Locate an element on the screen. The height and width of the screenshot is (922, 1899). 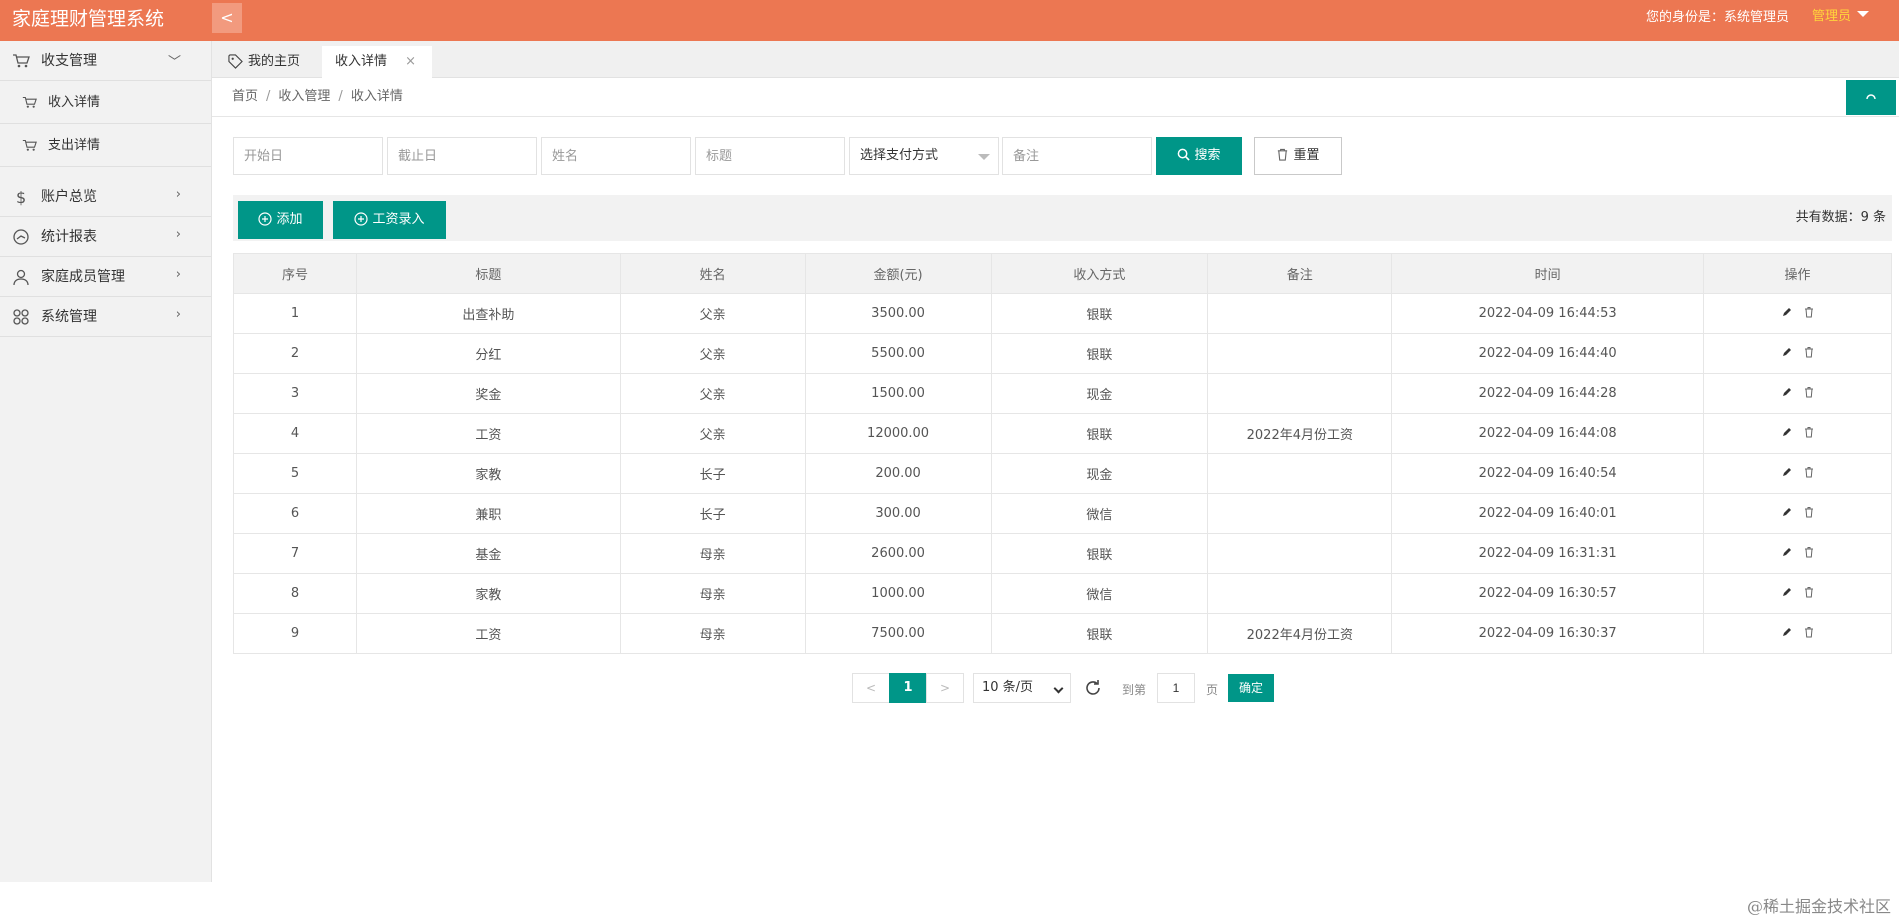
table-row: 8 家教 母亲 1000.00 微信 2022-04-09 16:30:57 is located at coordinates (1062, 593).